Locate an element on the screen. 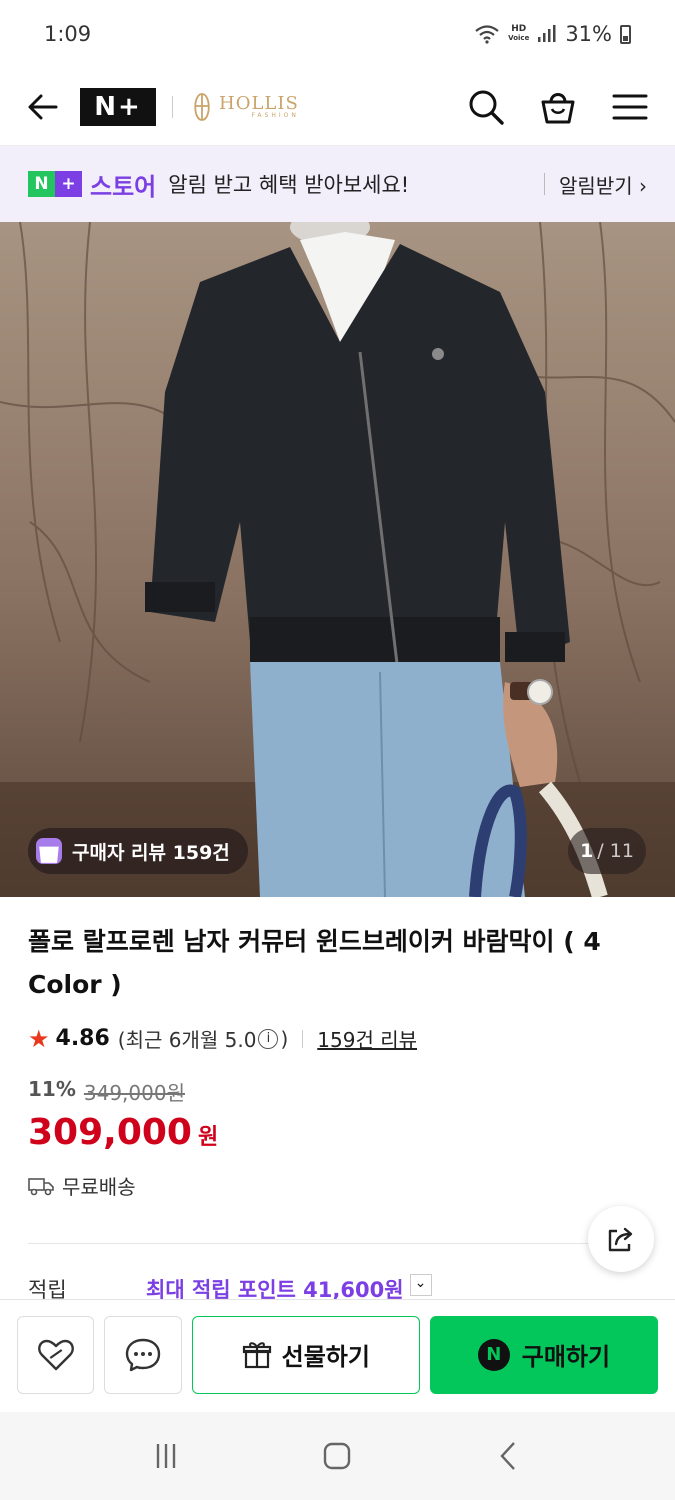  review-bag-icon is located at coordinates (49, 851).